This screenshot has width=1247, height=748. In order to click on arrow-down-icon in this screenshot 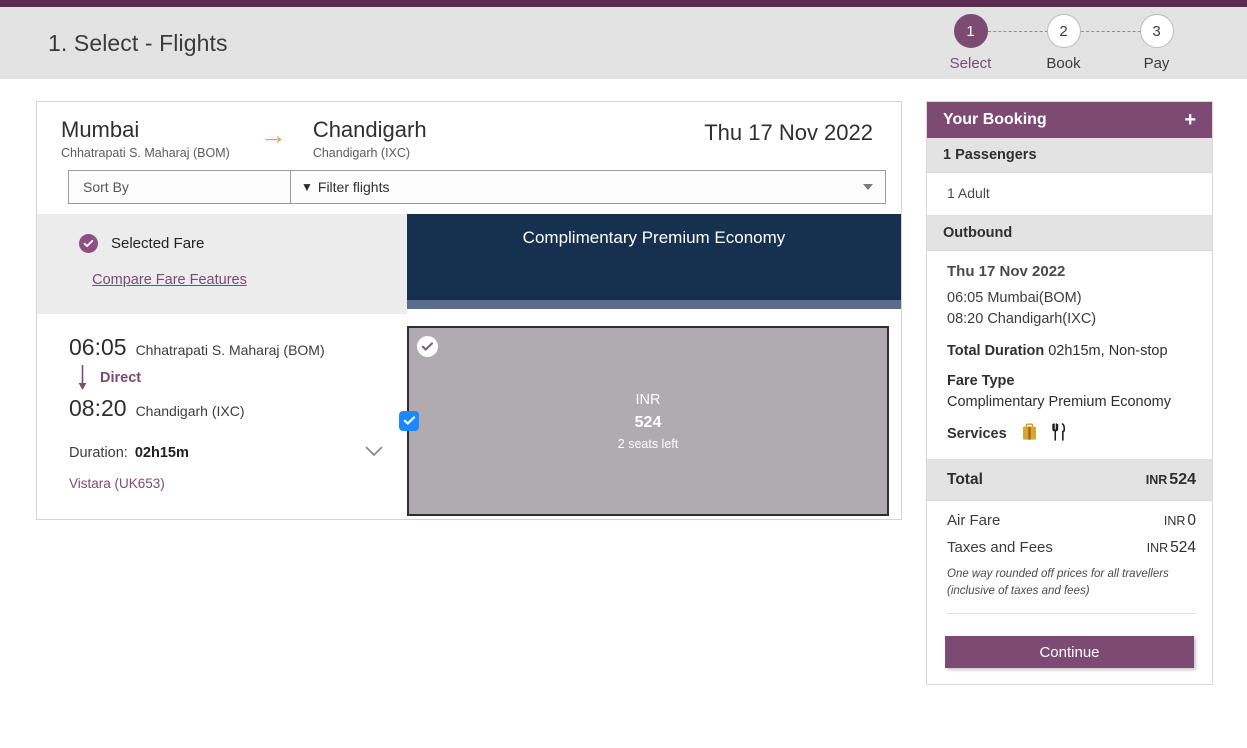, I will do `click(82, 377)`.